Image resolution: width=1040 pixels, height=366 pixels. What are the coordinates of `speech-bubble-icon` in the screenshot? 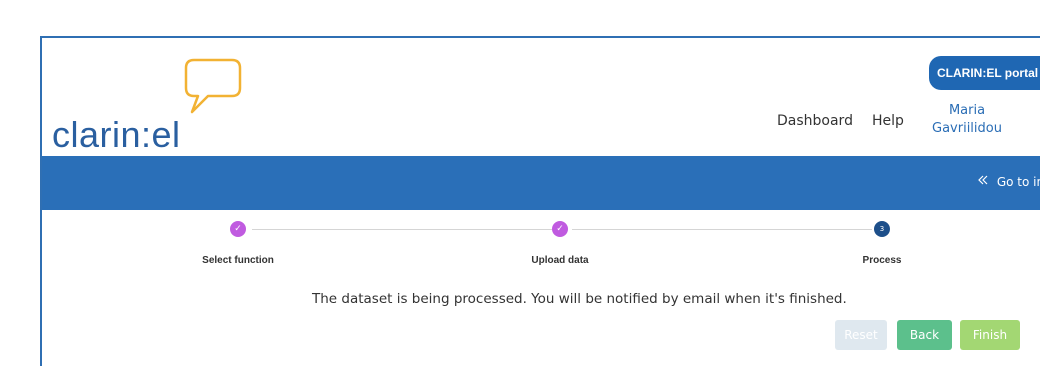 It's located at (213, 86).